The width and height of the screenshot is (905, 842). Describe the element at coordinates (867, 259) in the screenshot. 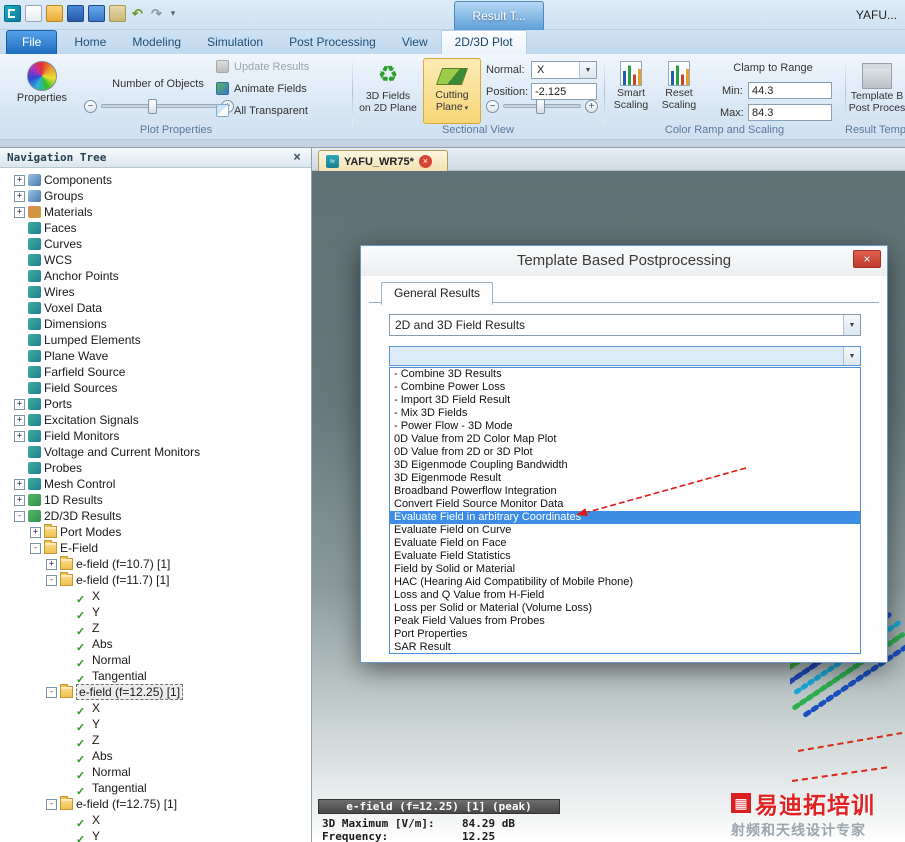

I see `dialog-close-button: ×` at that location.